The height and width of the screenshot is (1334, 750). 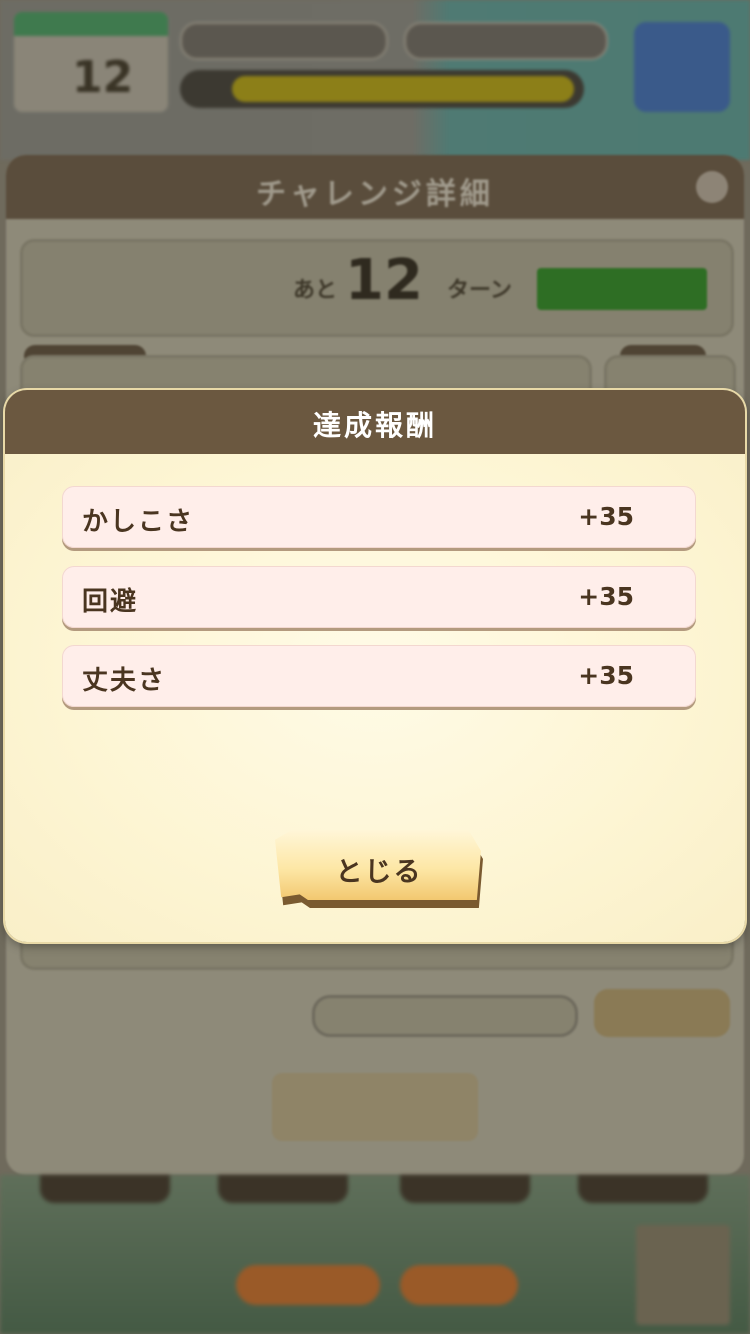 What do you see at coordinates (445, 1016) in the screenshot?
I see `background-remaining-pill` at bounding box center [445, 1016].